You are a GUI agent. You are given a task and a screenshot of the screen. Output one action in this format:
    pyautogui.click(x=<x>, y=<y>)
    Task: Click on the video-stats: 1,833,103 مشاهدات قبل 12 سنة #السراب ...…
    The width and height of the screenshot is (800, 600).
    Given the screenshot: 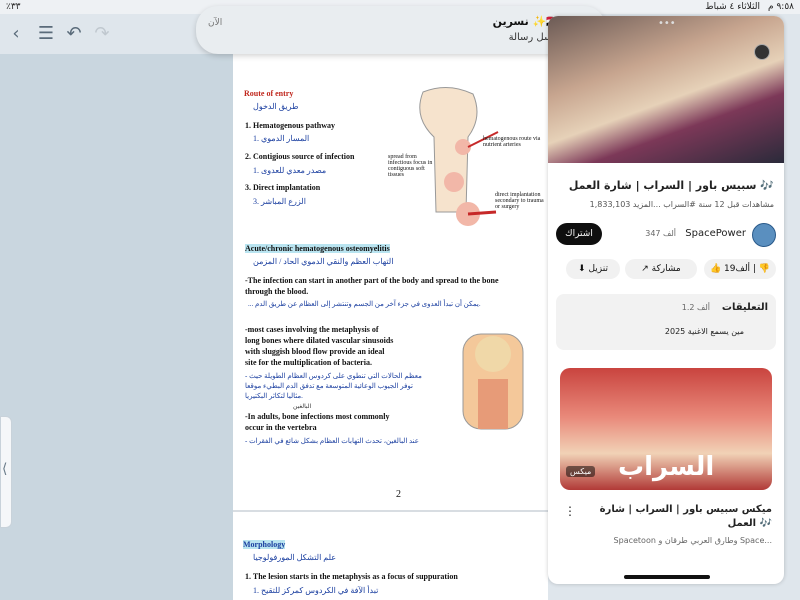 What is the action you would take?
    pyautogui.click(x=682, y=204)
    